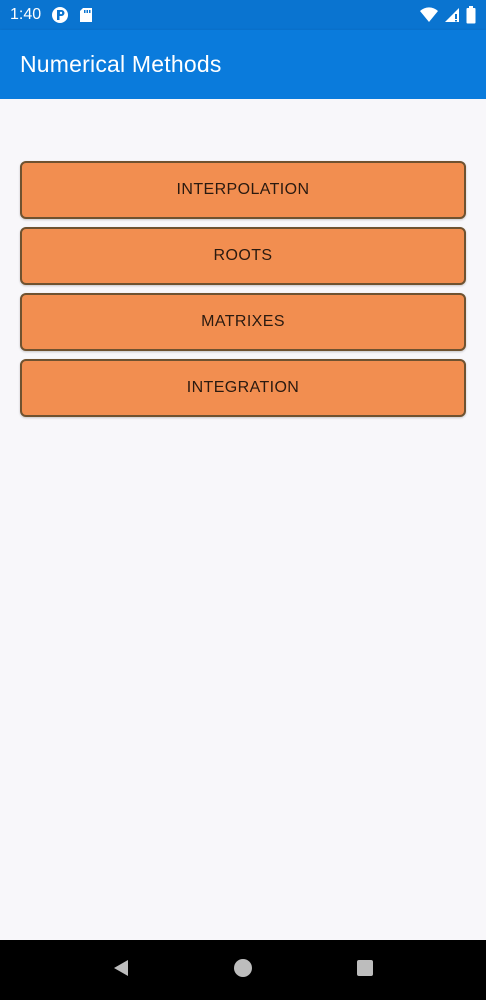  Describe the element at coordinates (121, 64) in the screenshot. I see `page-title: Numerical Methods` at that location.